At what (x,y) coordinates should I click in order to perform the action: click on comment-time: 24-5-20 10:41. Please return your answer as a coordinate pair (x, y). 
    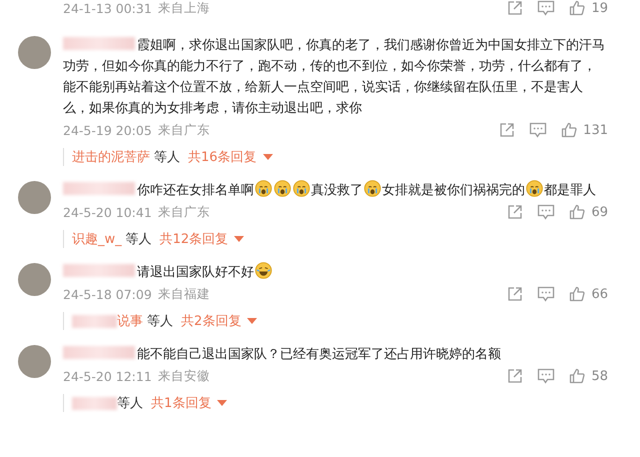
    Looking at the image, I should click on (107, 212).